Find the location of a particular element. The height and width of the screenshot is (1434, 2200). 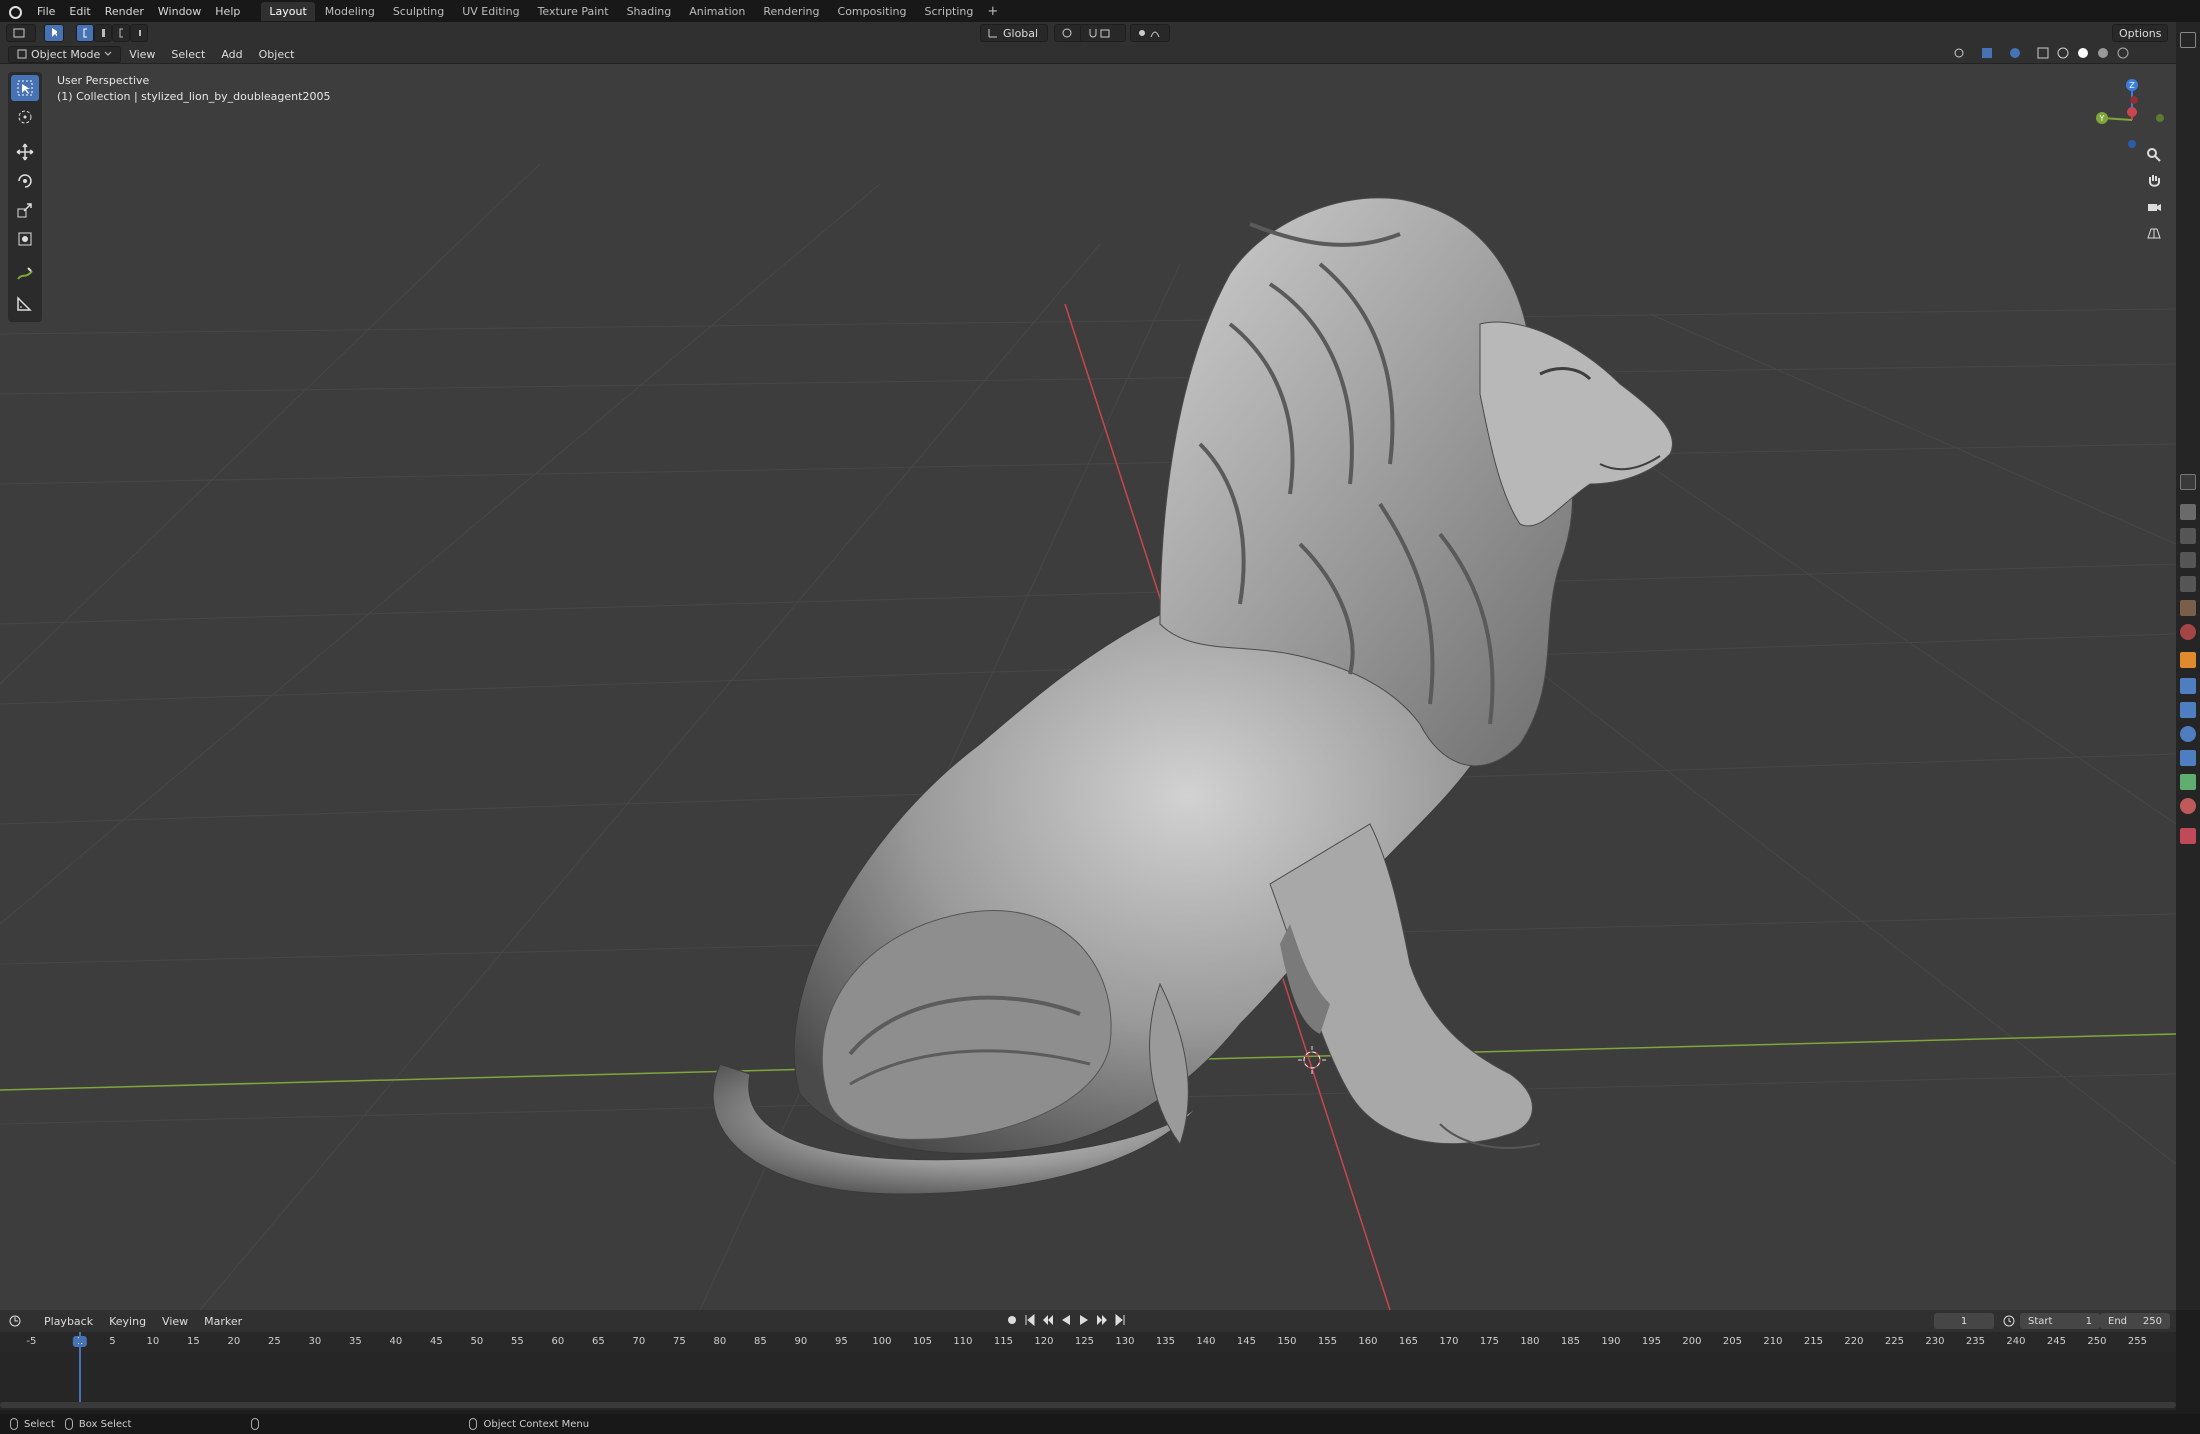

constraints-icon is located at coordinates (2188, 758).